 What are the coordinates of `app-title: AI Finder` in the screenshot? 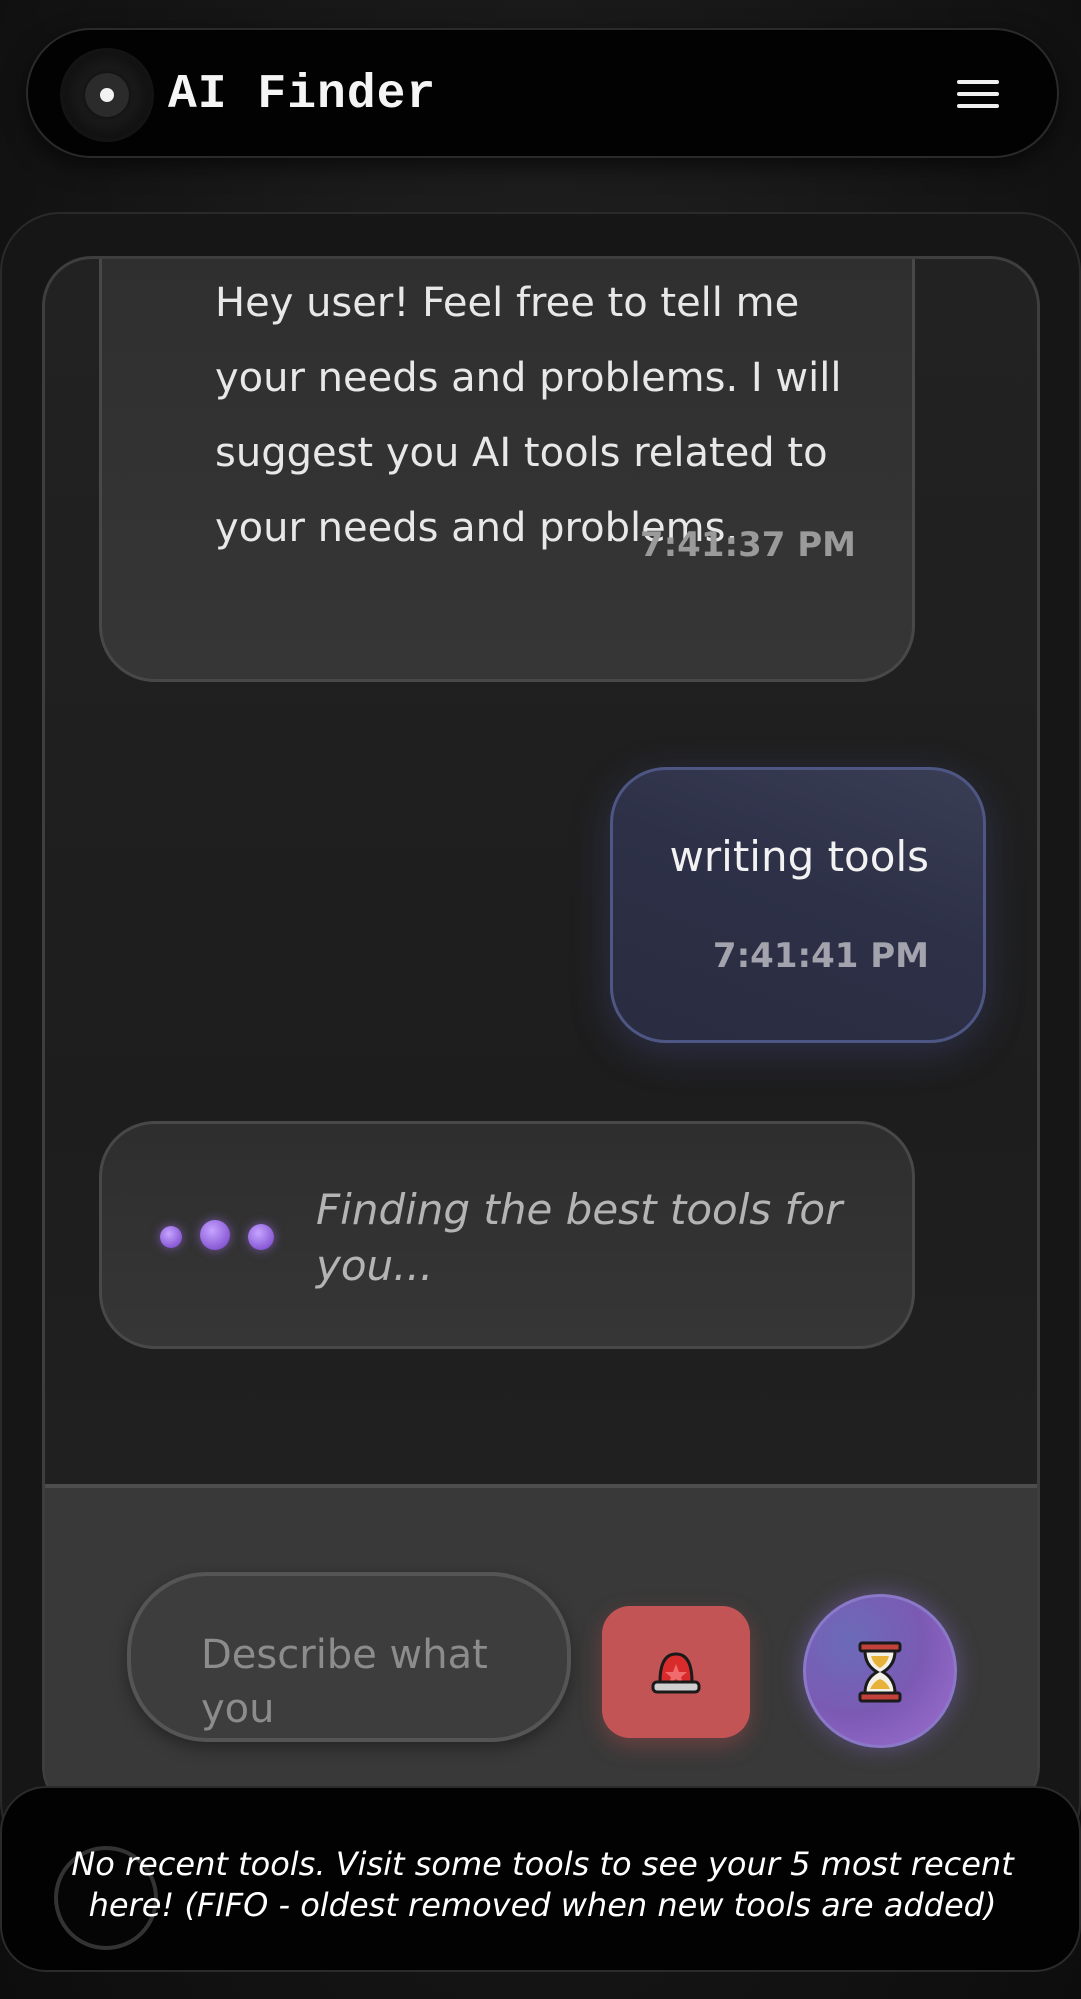 It's located at (302, 95).